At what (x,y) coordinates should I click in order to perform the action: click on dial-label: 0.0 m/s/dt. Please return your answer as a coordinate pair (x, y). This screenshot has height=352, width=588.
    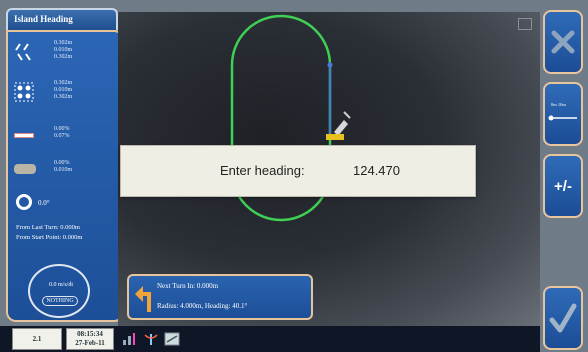
    Looking at the image, I should click on (60, 285).